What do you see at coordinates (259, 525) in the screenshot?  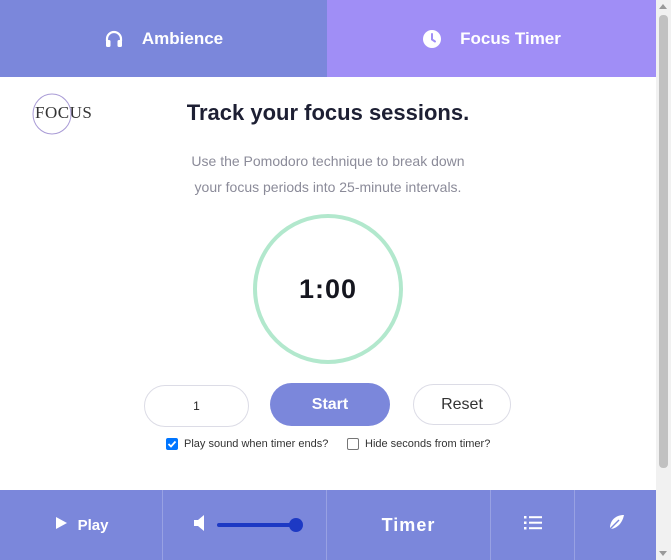 I see `volume-slider` at bounding box center [259, 525].